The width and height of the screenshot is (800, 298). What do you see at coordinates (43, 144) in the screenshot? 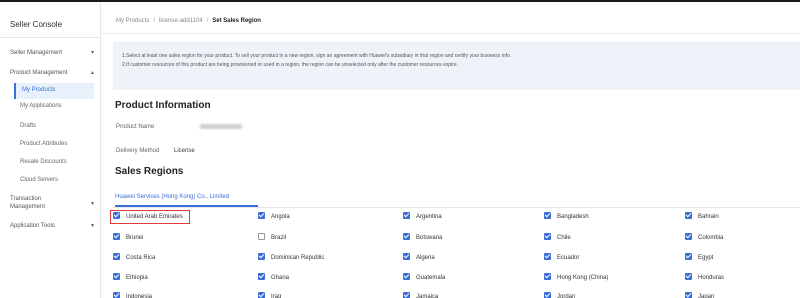
I see `sidebar-subitem-product-attributes: Product Attributes` at bounding box center [43, 144].